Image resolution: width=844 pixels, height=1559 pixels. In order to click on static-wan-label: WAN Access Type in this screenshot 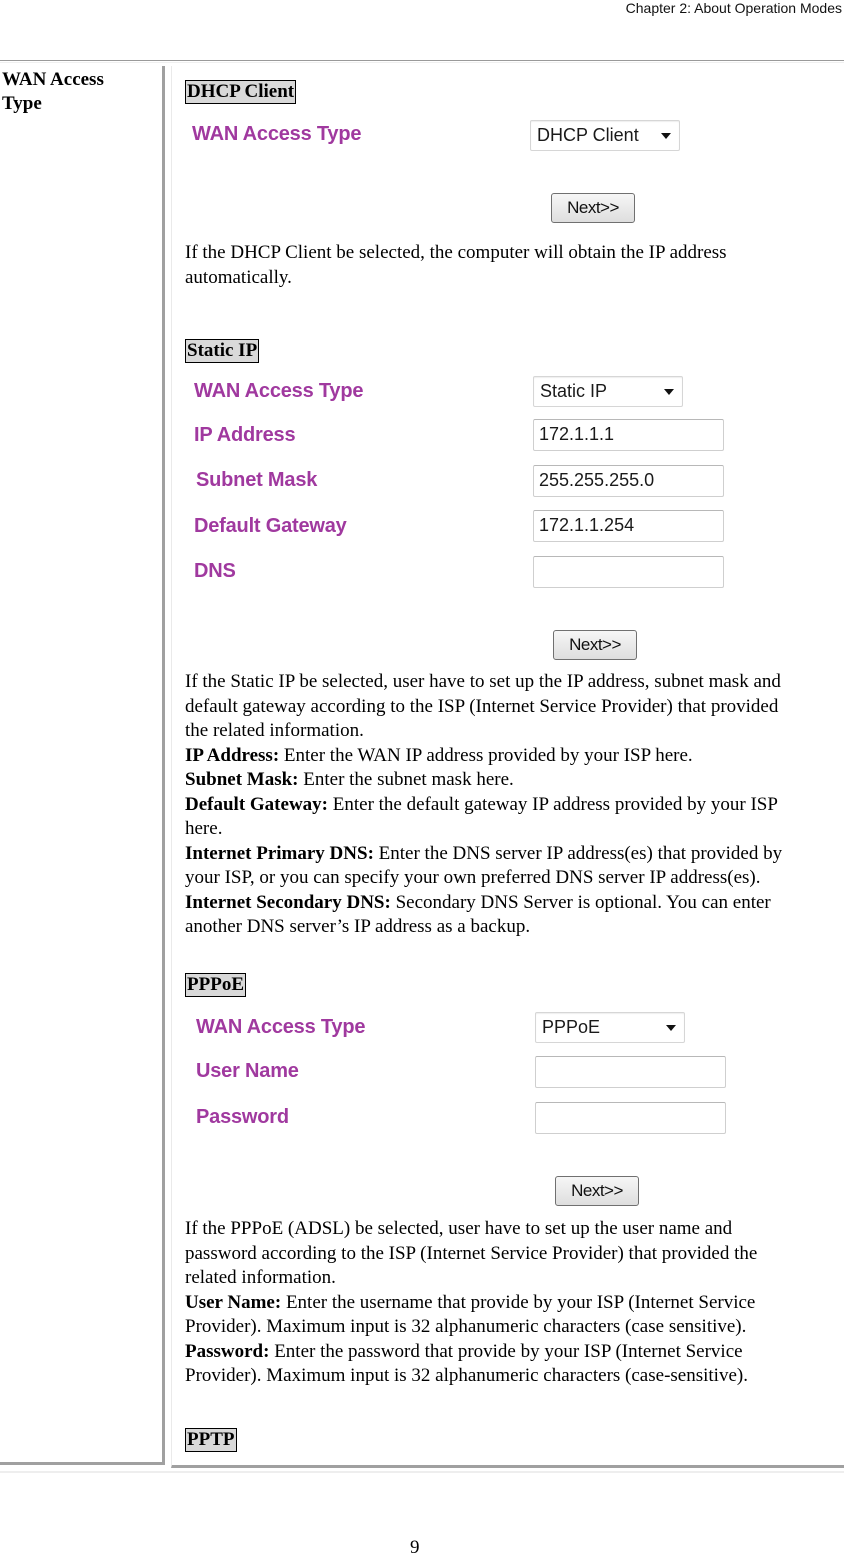, I will do `click(279, 391)`.